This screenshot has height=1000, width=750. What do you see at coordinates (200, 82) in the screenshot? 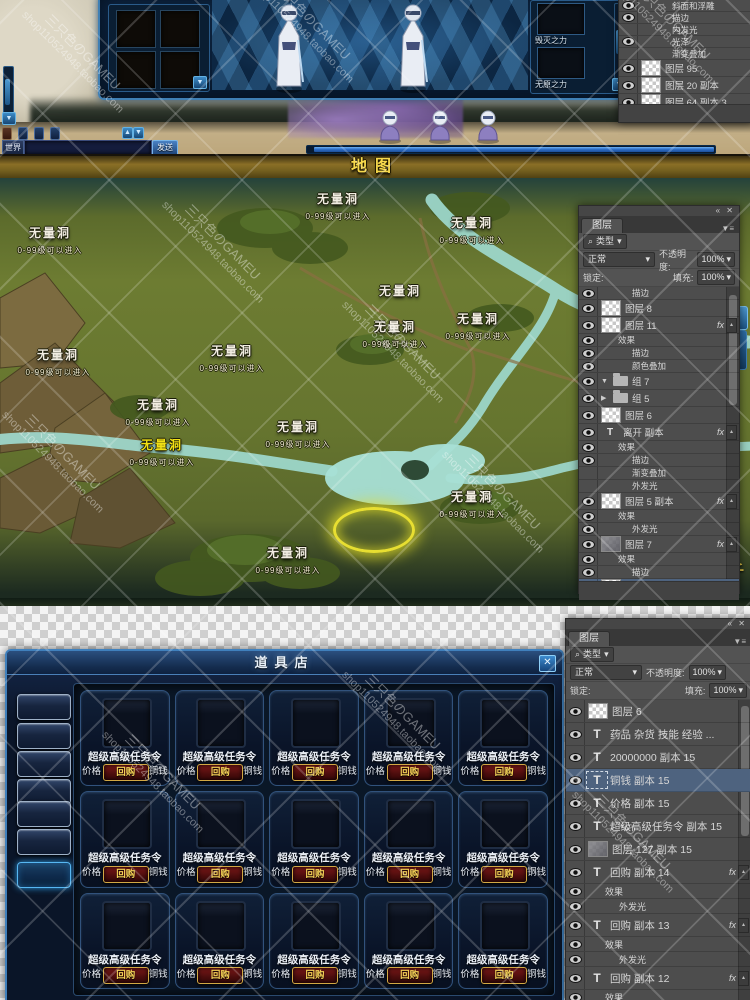
I see `grid-dropdown-icon: ▼` at bounding box center [200, 82].